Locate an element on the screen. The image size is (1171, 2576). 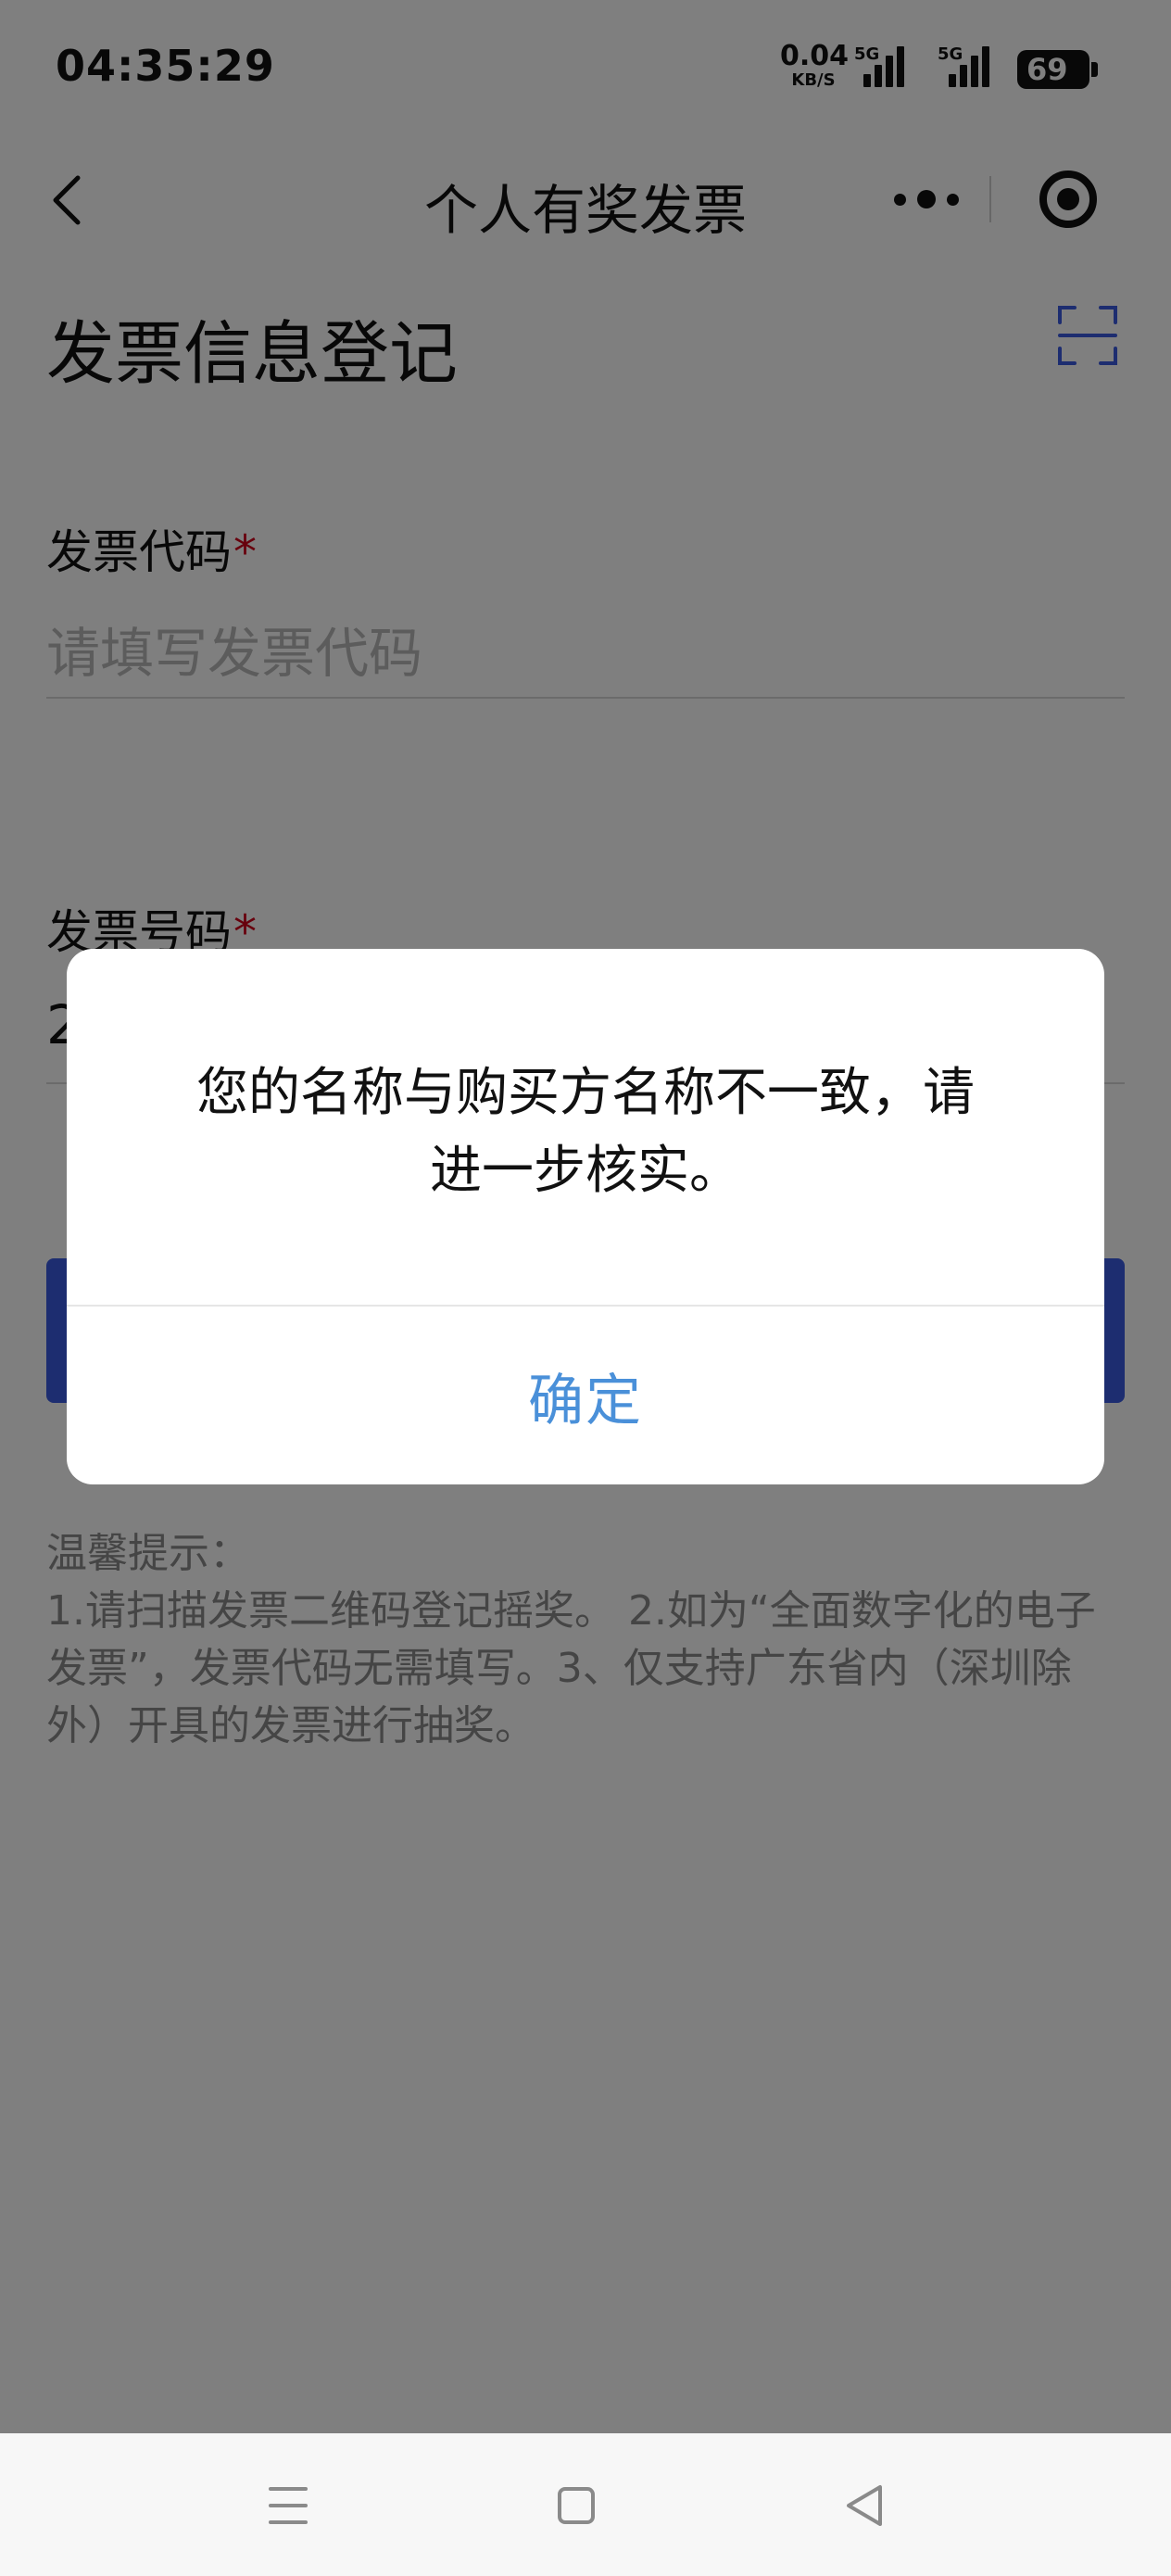
menu-lines-icon is located at coordinates (289, 2505).